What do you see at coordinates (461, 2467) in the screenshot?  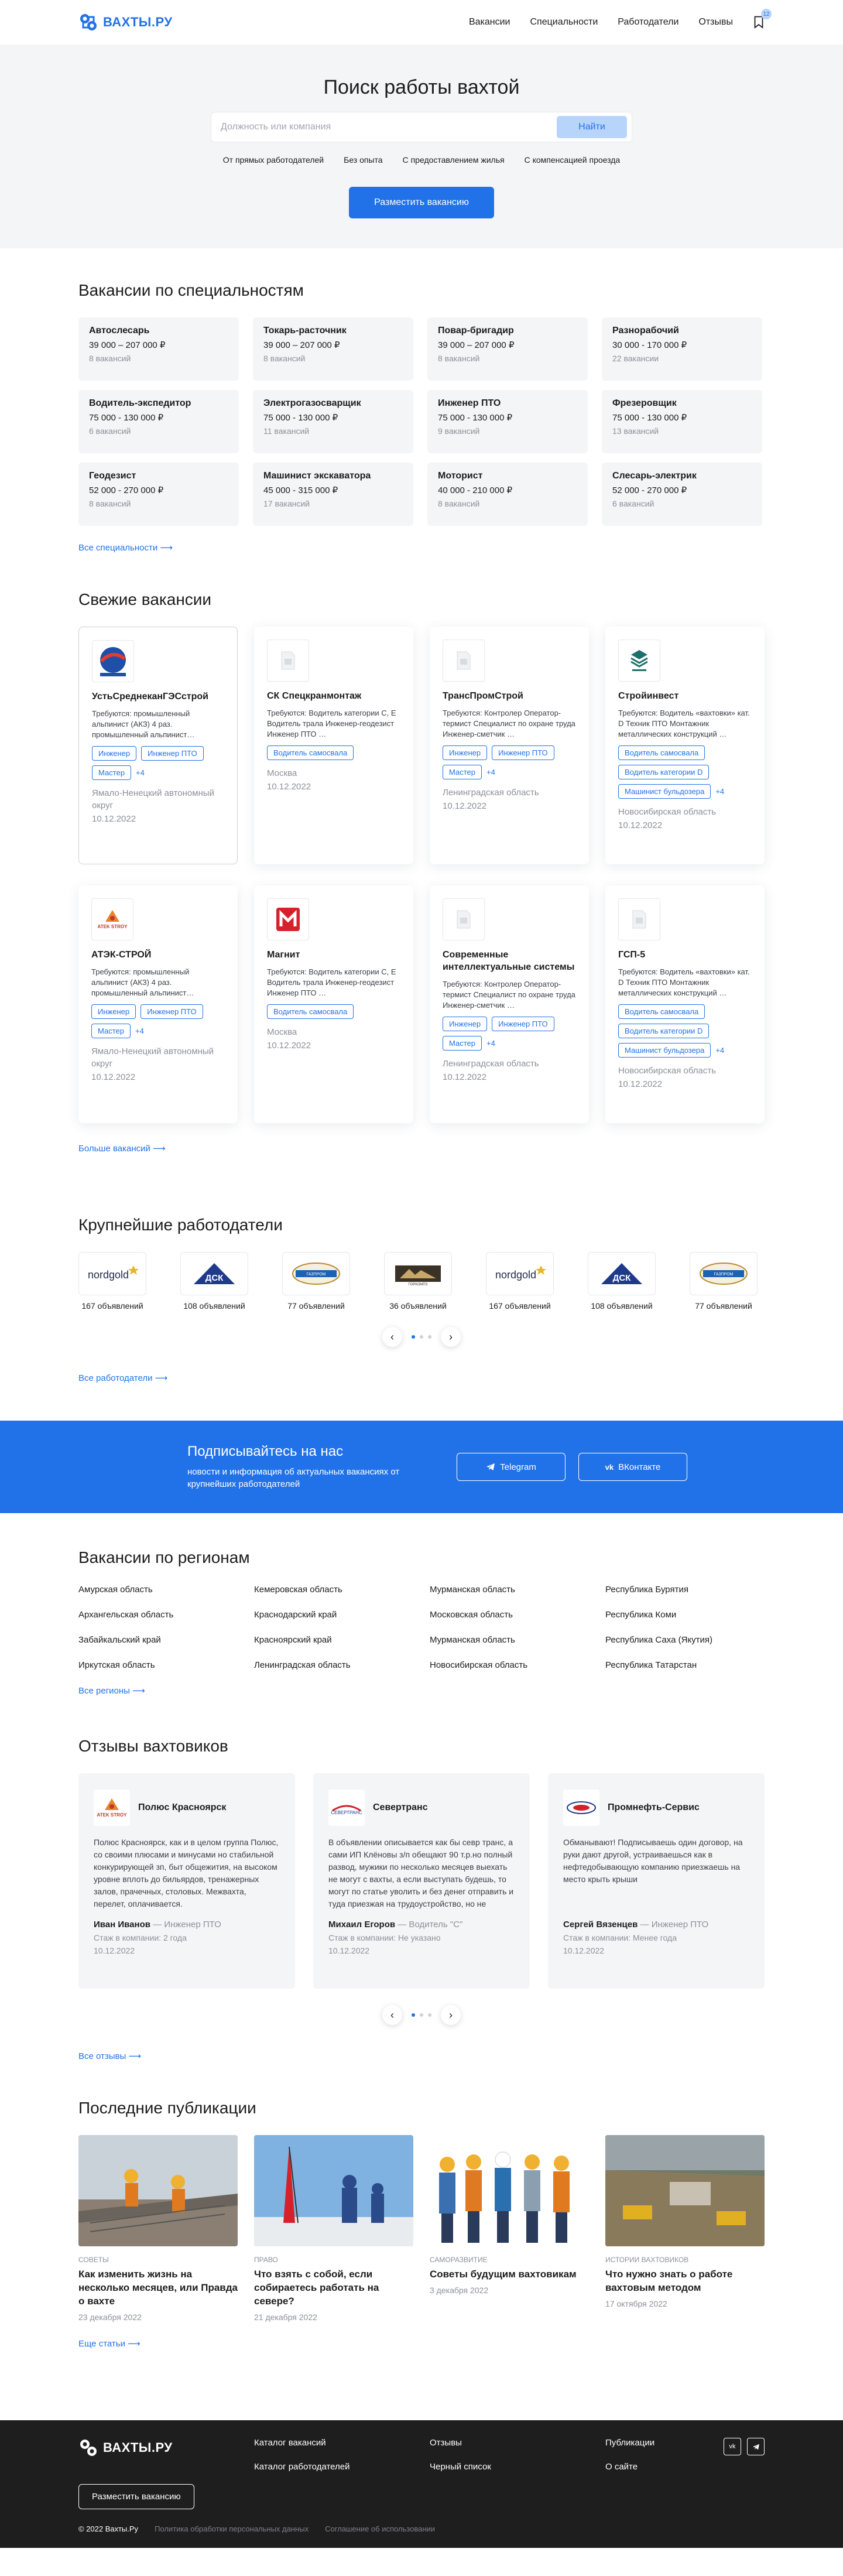 I see `footer-link-blacklist: Черный список` at bounding box center [461, 2467].